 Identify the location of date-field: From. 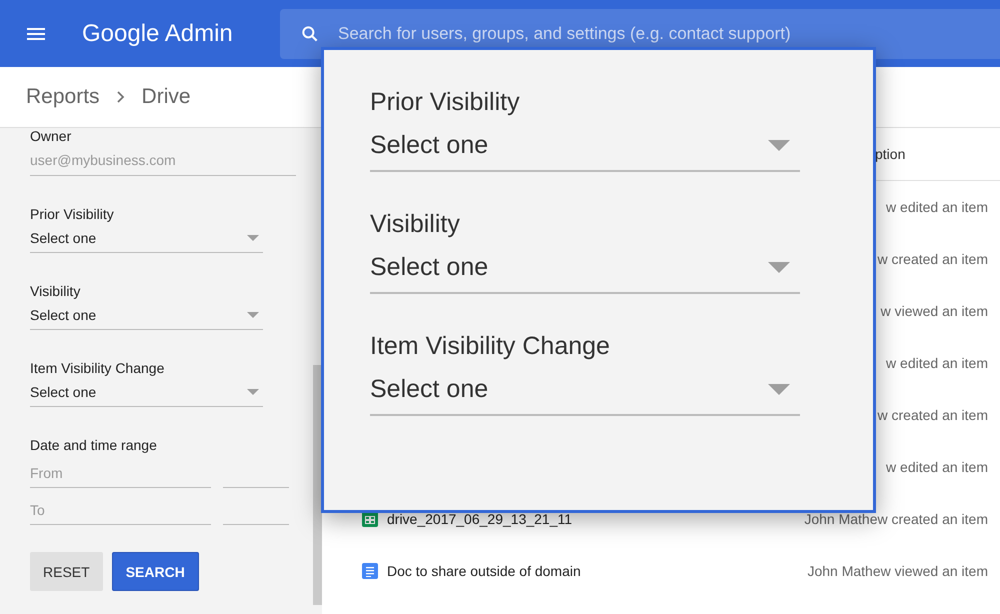
(120, 473).